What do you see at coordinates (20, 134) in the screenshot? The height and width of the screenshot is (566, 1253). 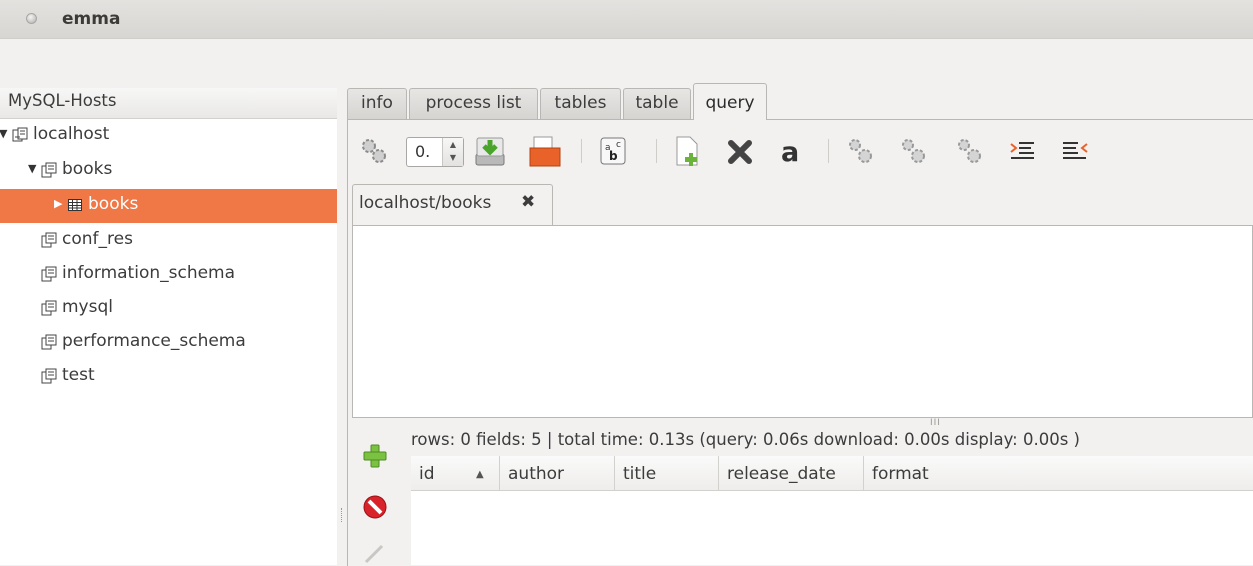 I see `host-icon` at bounding box center [20, 134].